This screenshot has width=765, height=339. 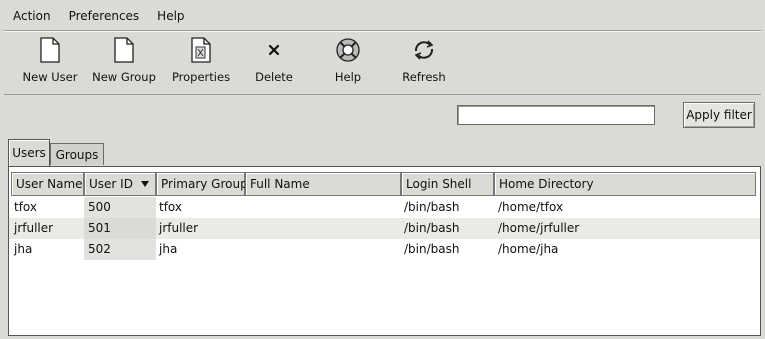 What do you see at coordinates (124, 77) in the screenshot?
I see `new-group-label: New Group` at bounding box center [124, 77].